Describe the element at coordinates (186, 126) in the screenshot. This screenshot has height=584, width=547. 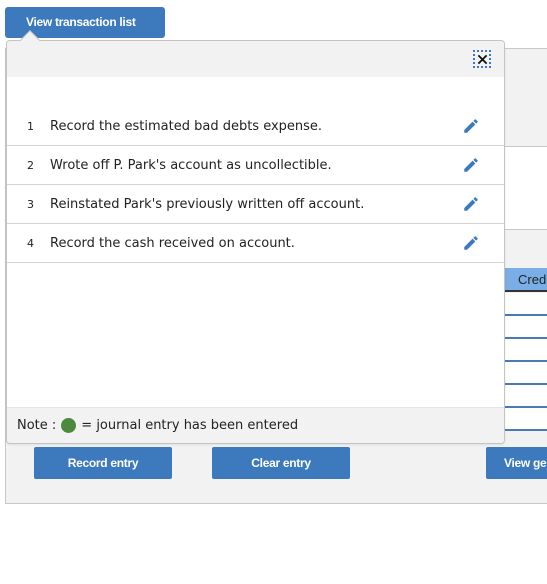
I see `transaction-description: Record the estimated bad debts expense.` at that location.